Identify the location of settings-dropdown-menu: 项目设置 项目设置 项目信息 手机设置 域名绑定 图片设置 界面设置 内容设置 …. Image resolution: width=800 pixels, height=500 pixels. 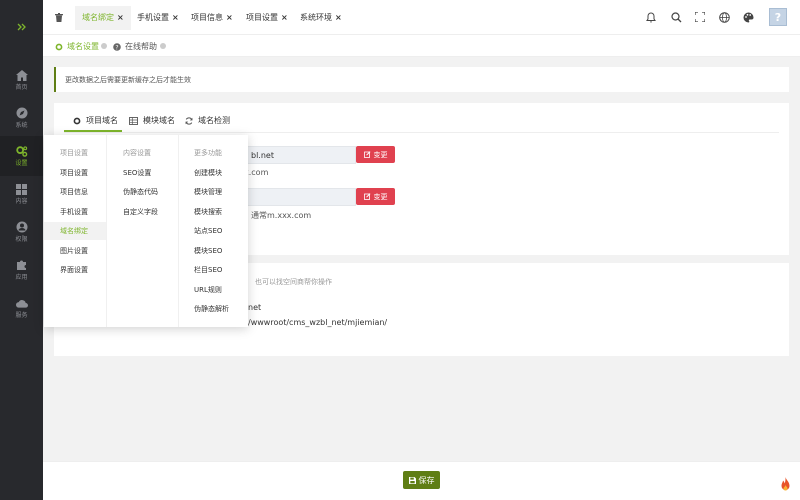
(146, 231).